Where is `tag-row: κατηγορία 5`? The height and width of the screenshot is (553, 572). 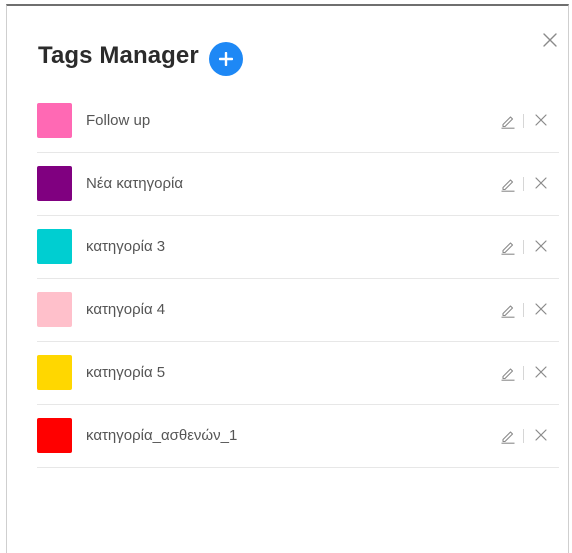
tag-row: κατηγορία 5 is located at coordinates (298, 373).